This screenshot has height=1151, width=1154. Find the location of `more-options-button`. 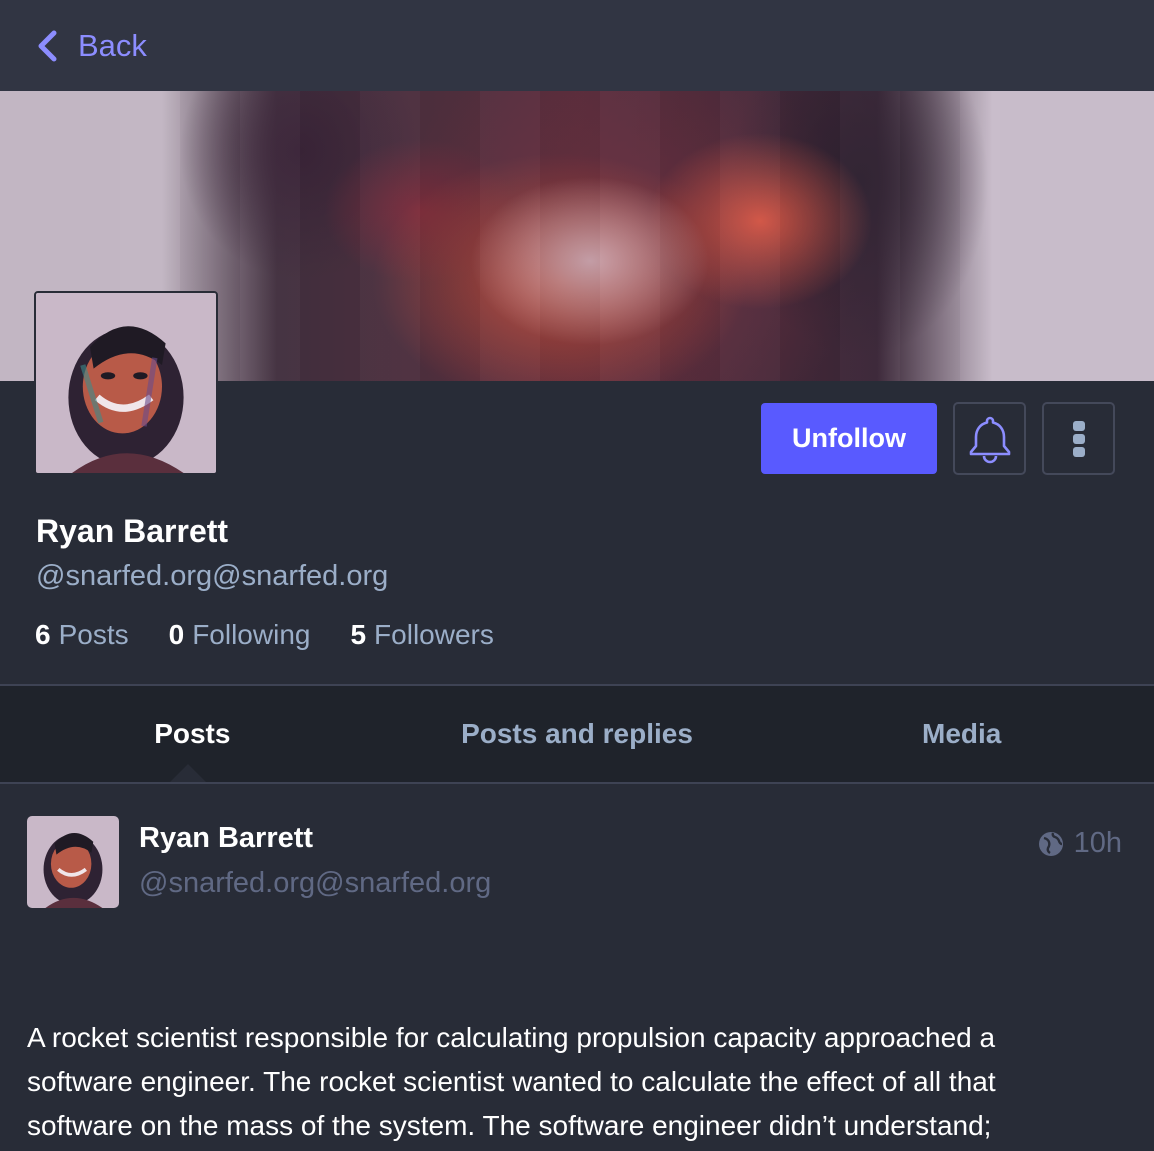

more-options-button is located at coordinates (1078, 438).